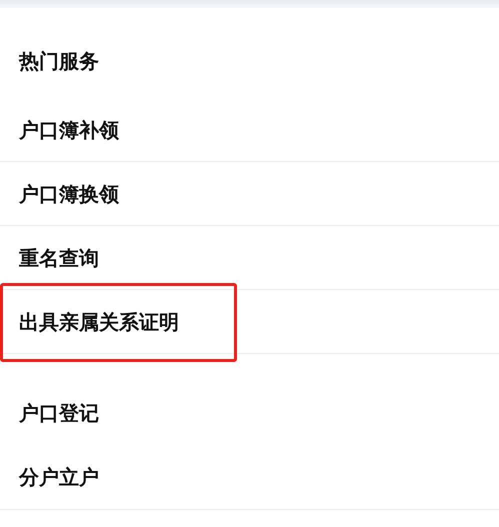  Describe the element at coordinates (69, 193) in the screenshot. I see `service-item: 户口簿换领` at that location.